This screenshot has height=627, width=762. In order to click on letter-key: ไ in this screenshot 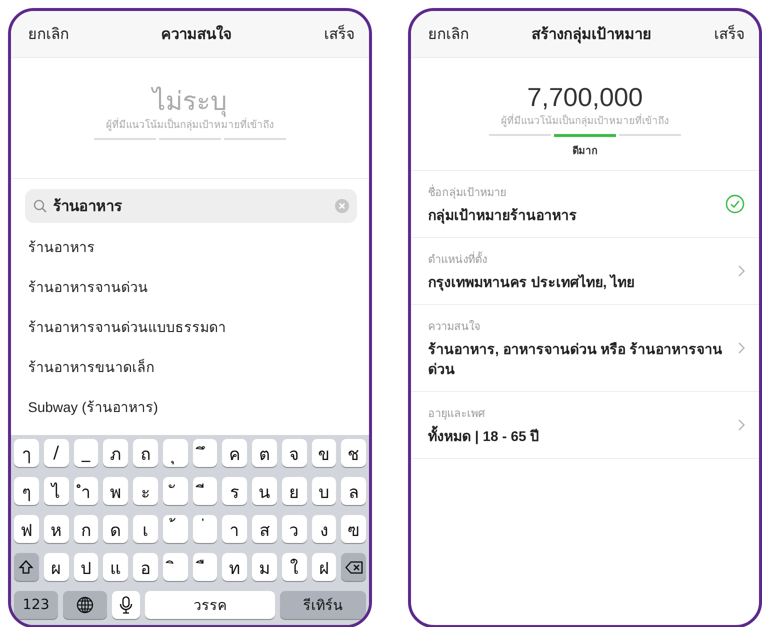, I will do `click(56, 491)`.